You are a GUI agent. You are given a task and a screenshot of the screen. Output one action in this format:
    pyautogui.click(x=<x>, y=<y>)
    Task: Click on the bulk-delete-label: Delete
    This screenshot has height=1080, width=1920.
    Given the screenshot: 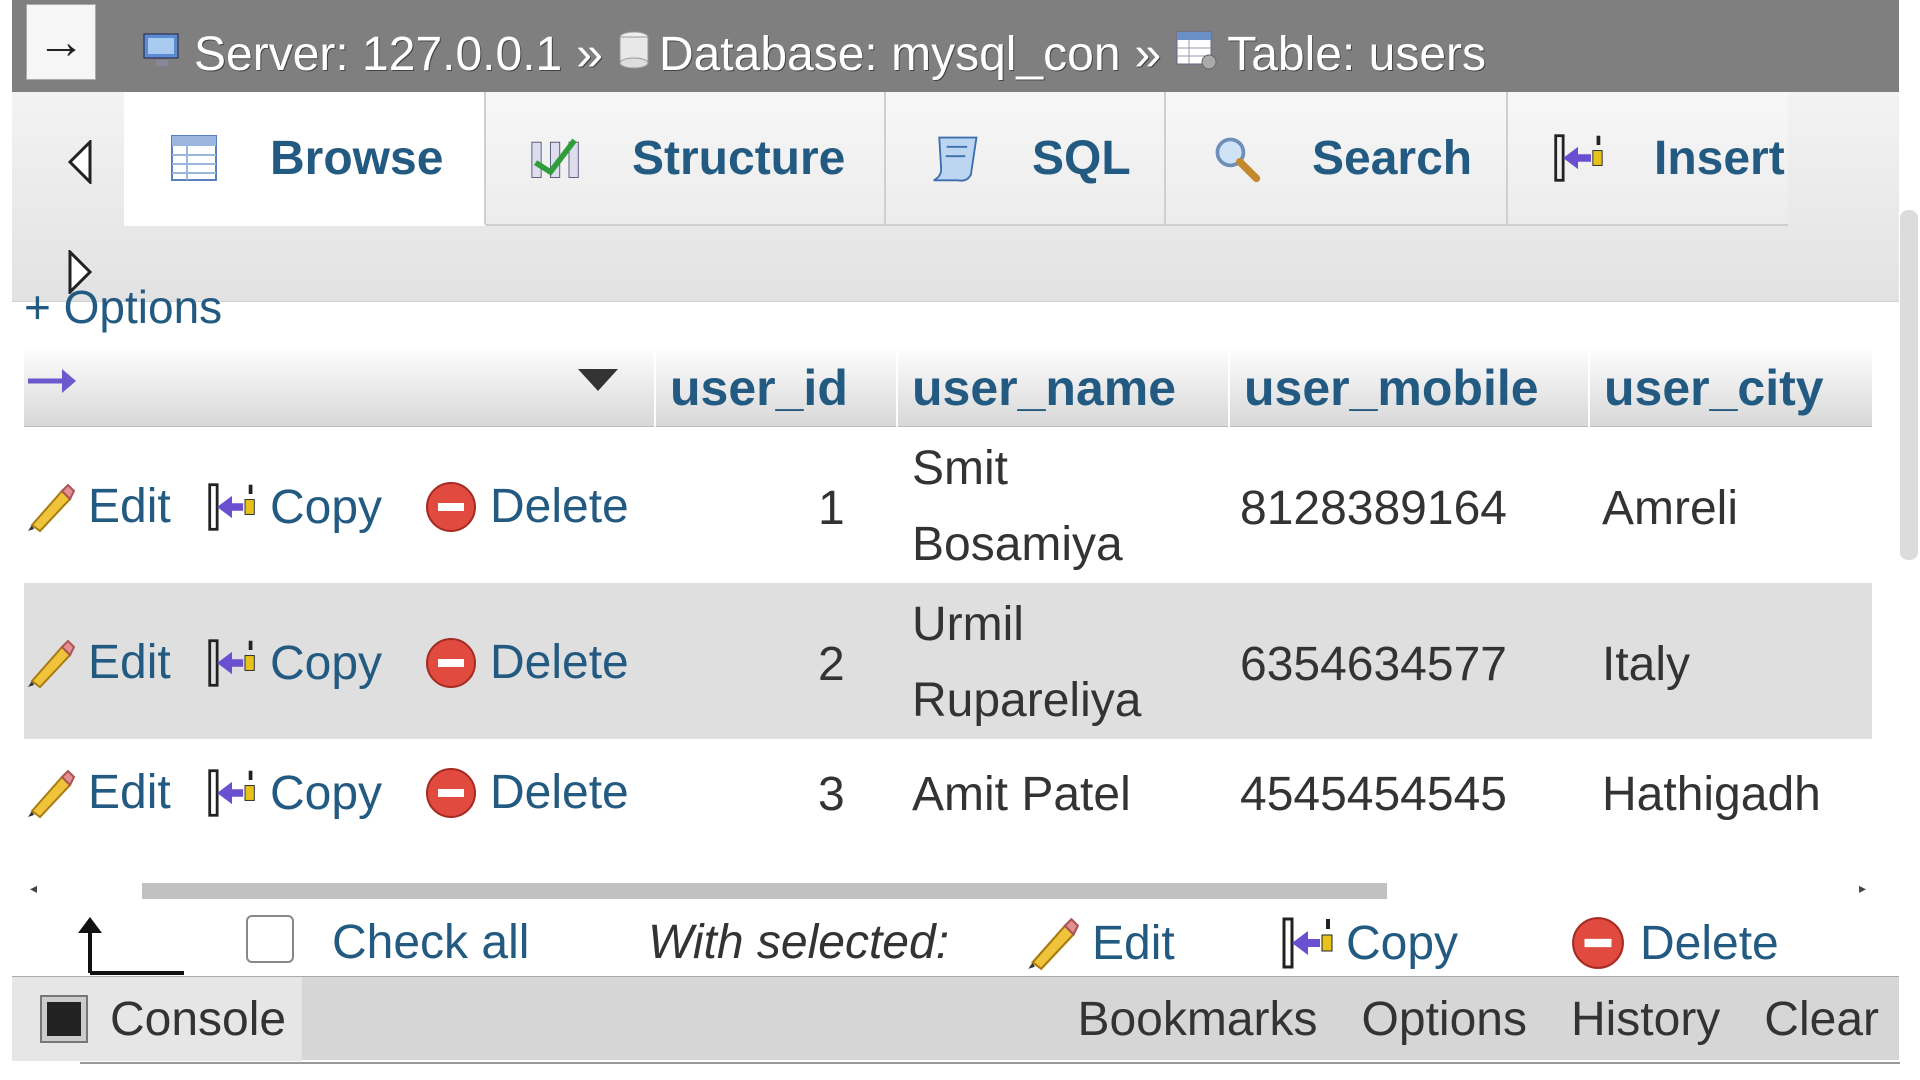 What is the action you would take?
    pyautogui.click(x=1709, y=943)
    